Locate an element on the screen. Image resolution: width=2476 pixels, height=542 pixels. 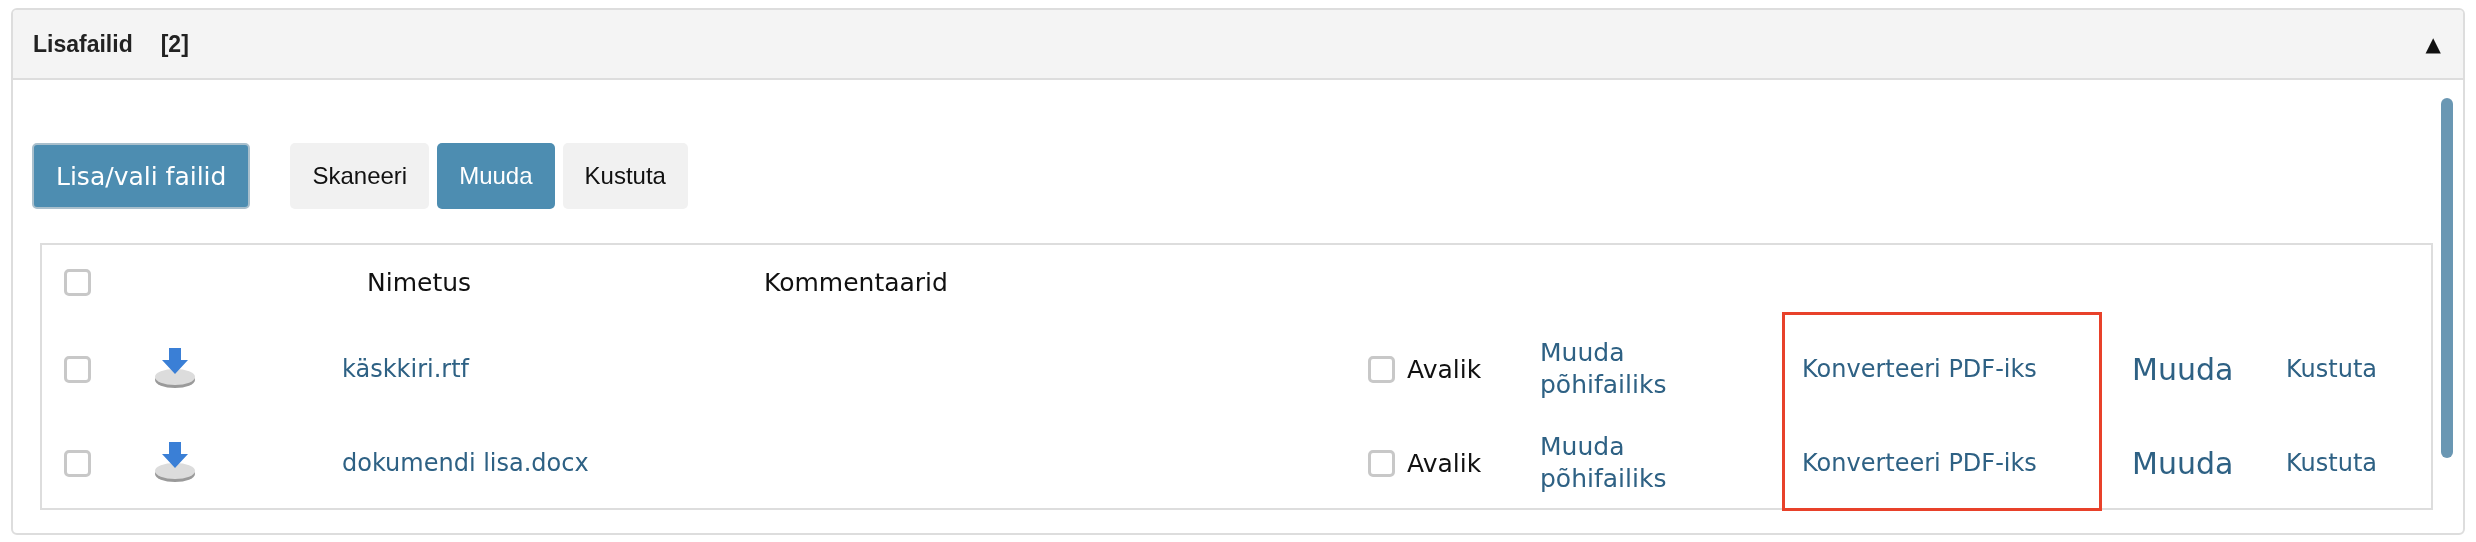
add-files-button: Lisa/vali failid is located at coordinates (141, 176).